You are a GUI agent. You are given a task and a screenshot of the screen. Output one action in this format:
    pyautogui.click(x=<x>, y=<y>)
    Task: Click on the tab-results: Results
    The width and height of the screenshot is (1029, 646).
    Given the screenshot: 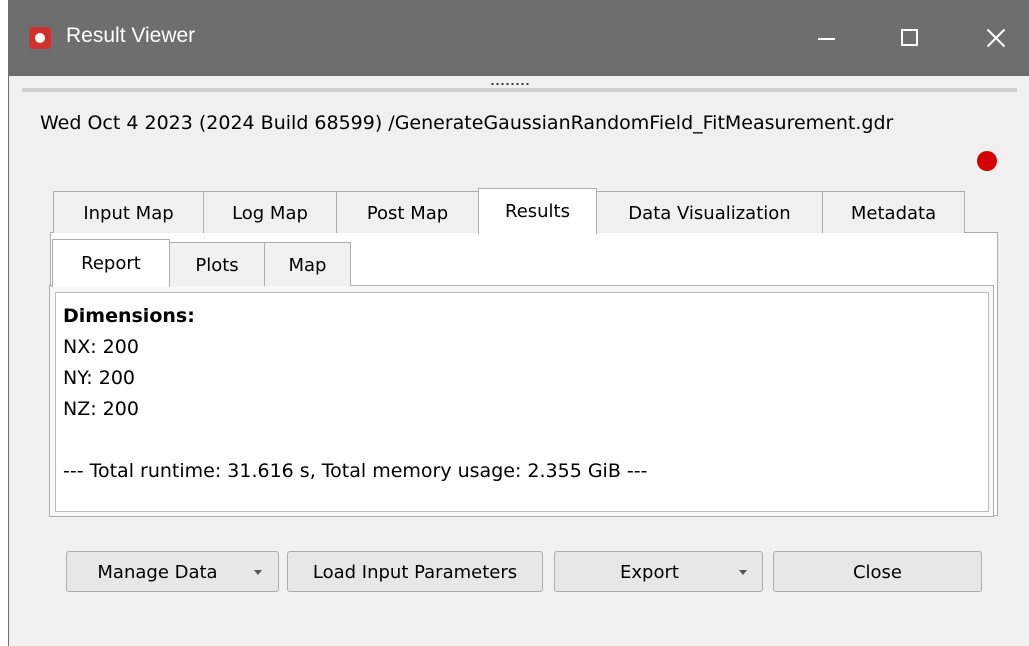 What is the action you would take?
    pyautogui.click(x=537, y=211)
    